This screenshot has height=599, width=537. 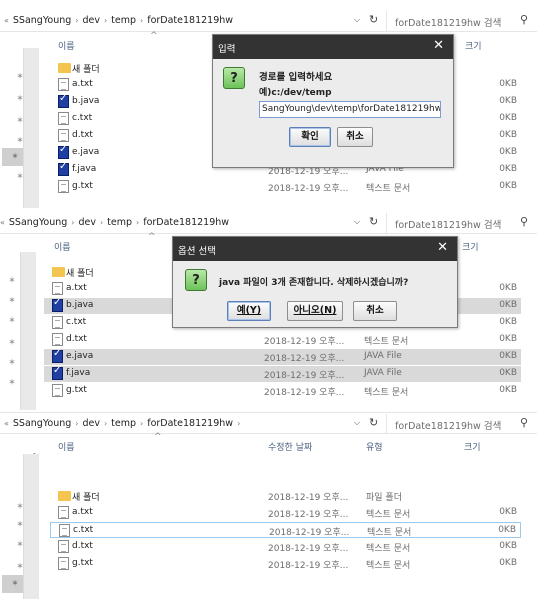 What do you see at coordinates (82, 186) in the screenshot?
I see `file-name: g.txt` at bounding box center [82, 186].